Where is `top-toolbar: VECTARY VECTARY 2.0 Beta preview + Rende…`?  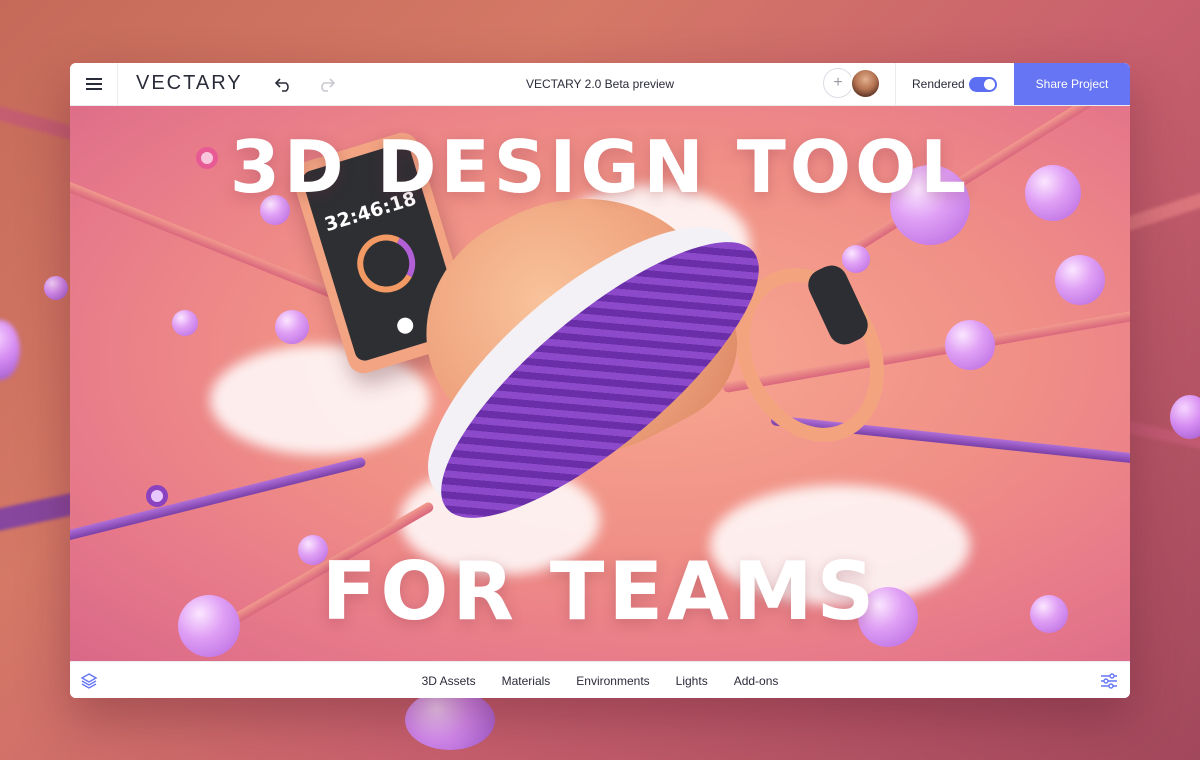
top-toolbar: VECTARY VECTARY 2.0 Beta preview + Rende… is located at coordinates (600, 84).